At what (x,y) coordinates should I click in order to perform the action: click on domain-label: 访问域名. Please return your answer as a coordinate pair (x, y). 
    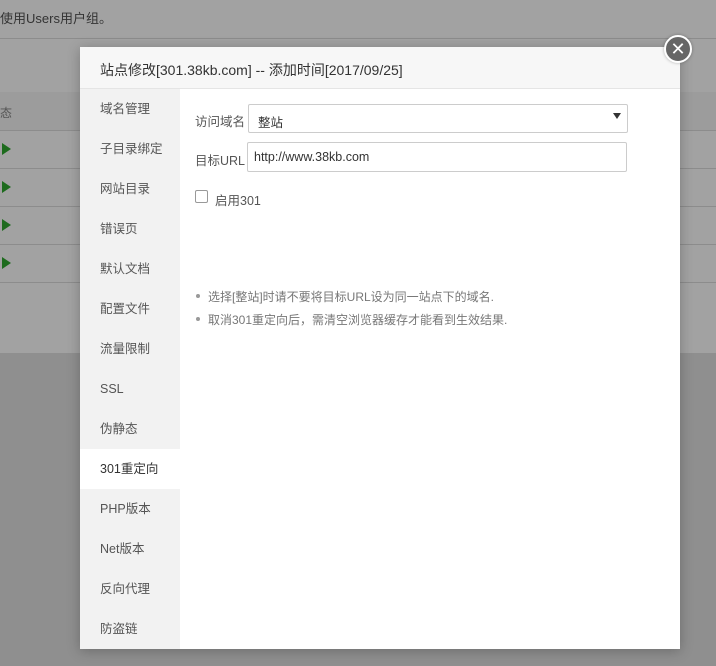
    Looking at the image, I should click on (220, 122).